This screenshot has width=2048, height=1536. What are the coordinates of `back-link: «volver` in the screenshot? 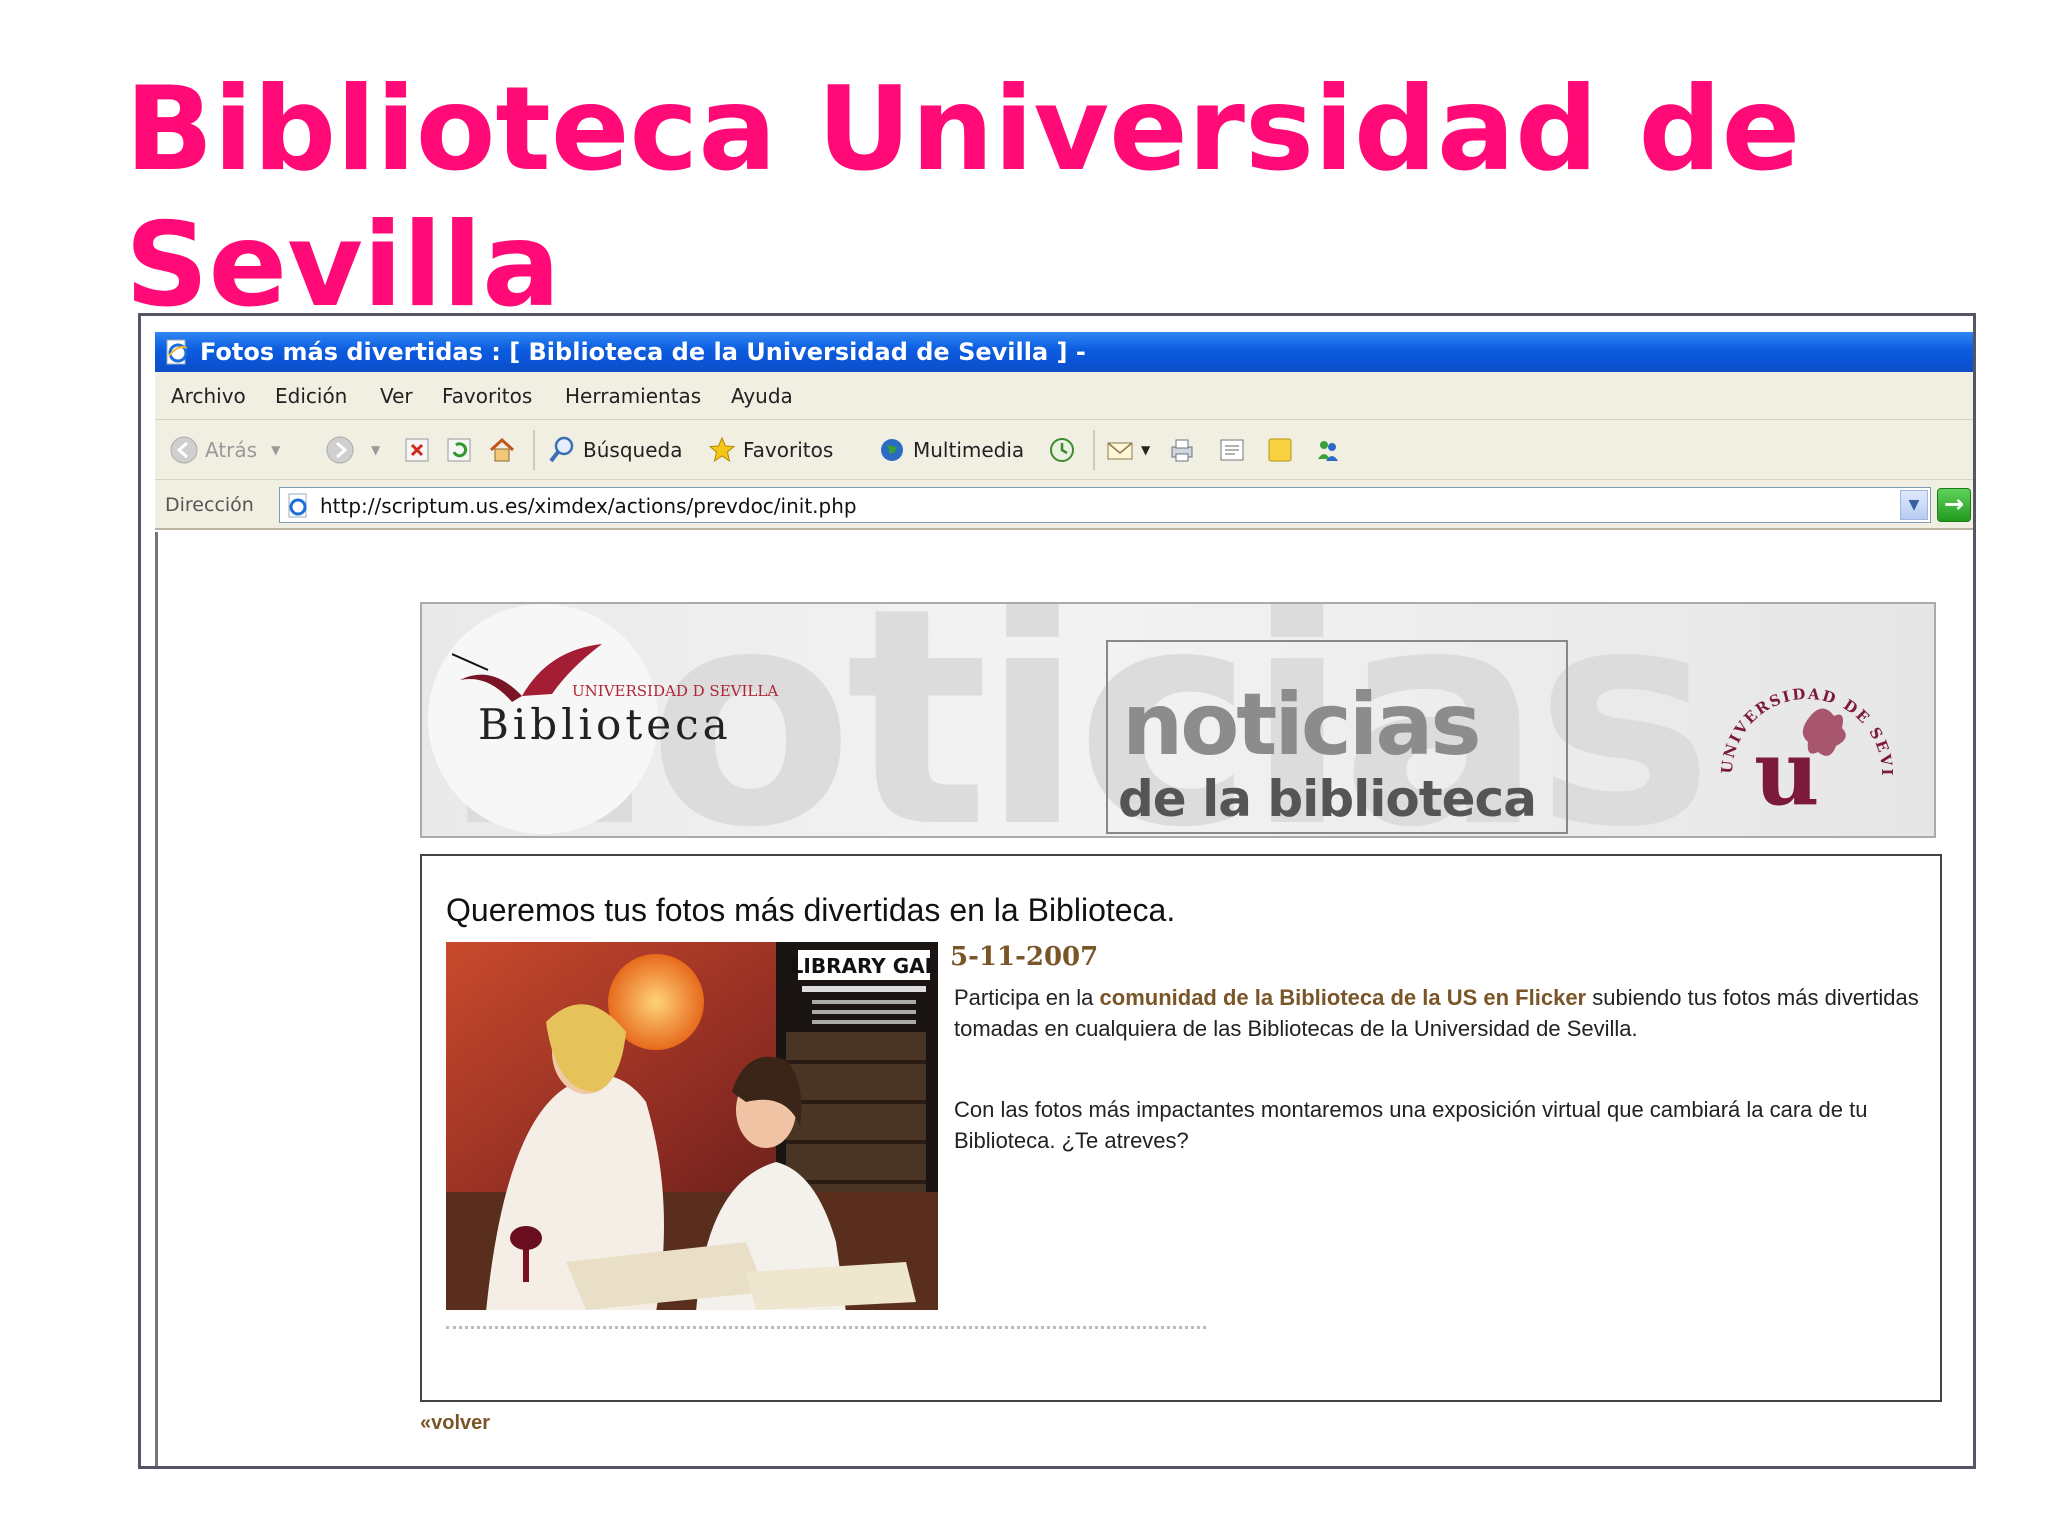 It's located at (455, 1423).